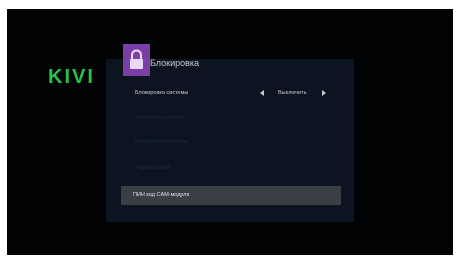 The width and height of the screenshot is (457, 261). Describe the element at coordinates (231, 118) in the screenshot. I see `menu-item-set-password: Установить пароль` at that location.